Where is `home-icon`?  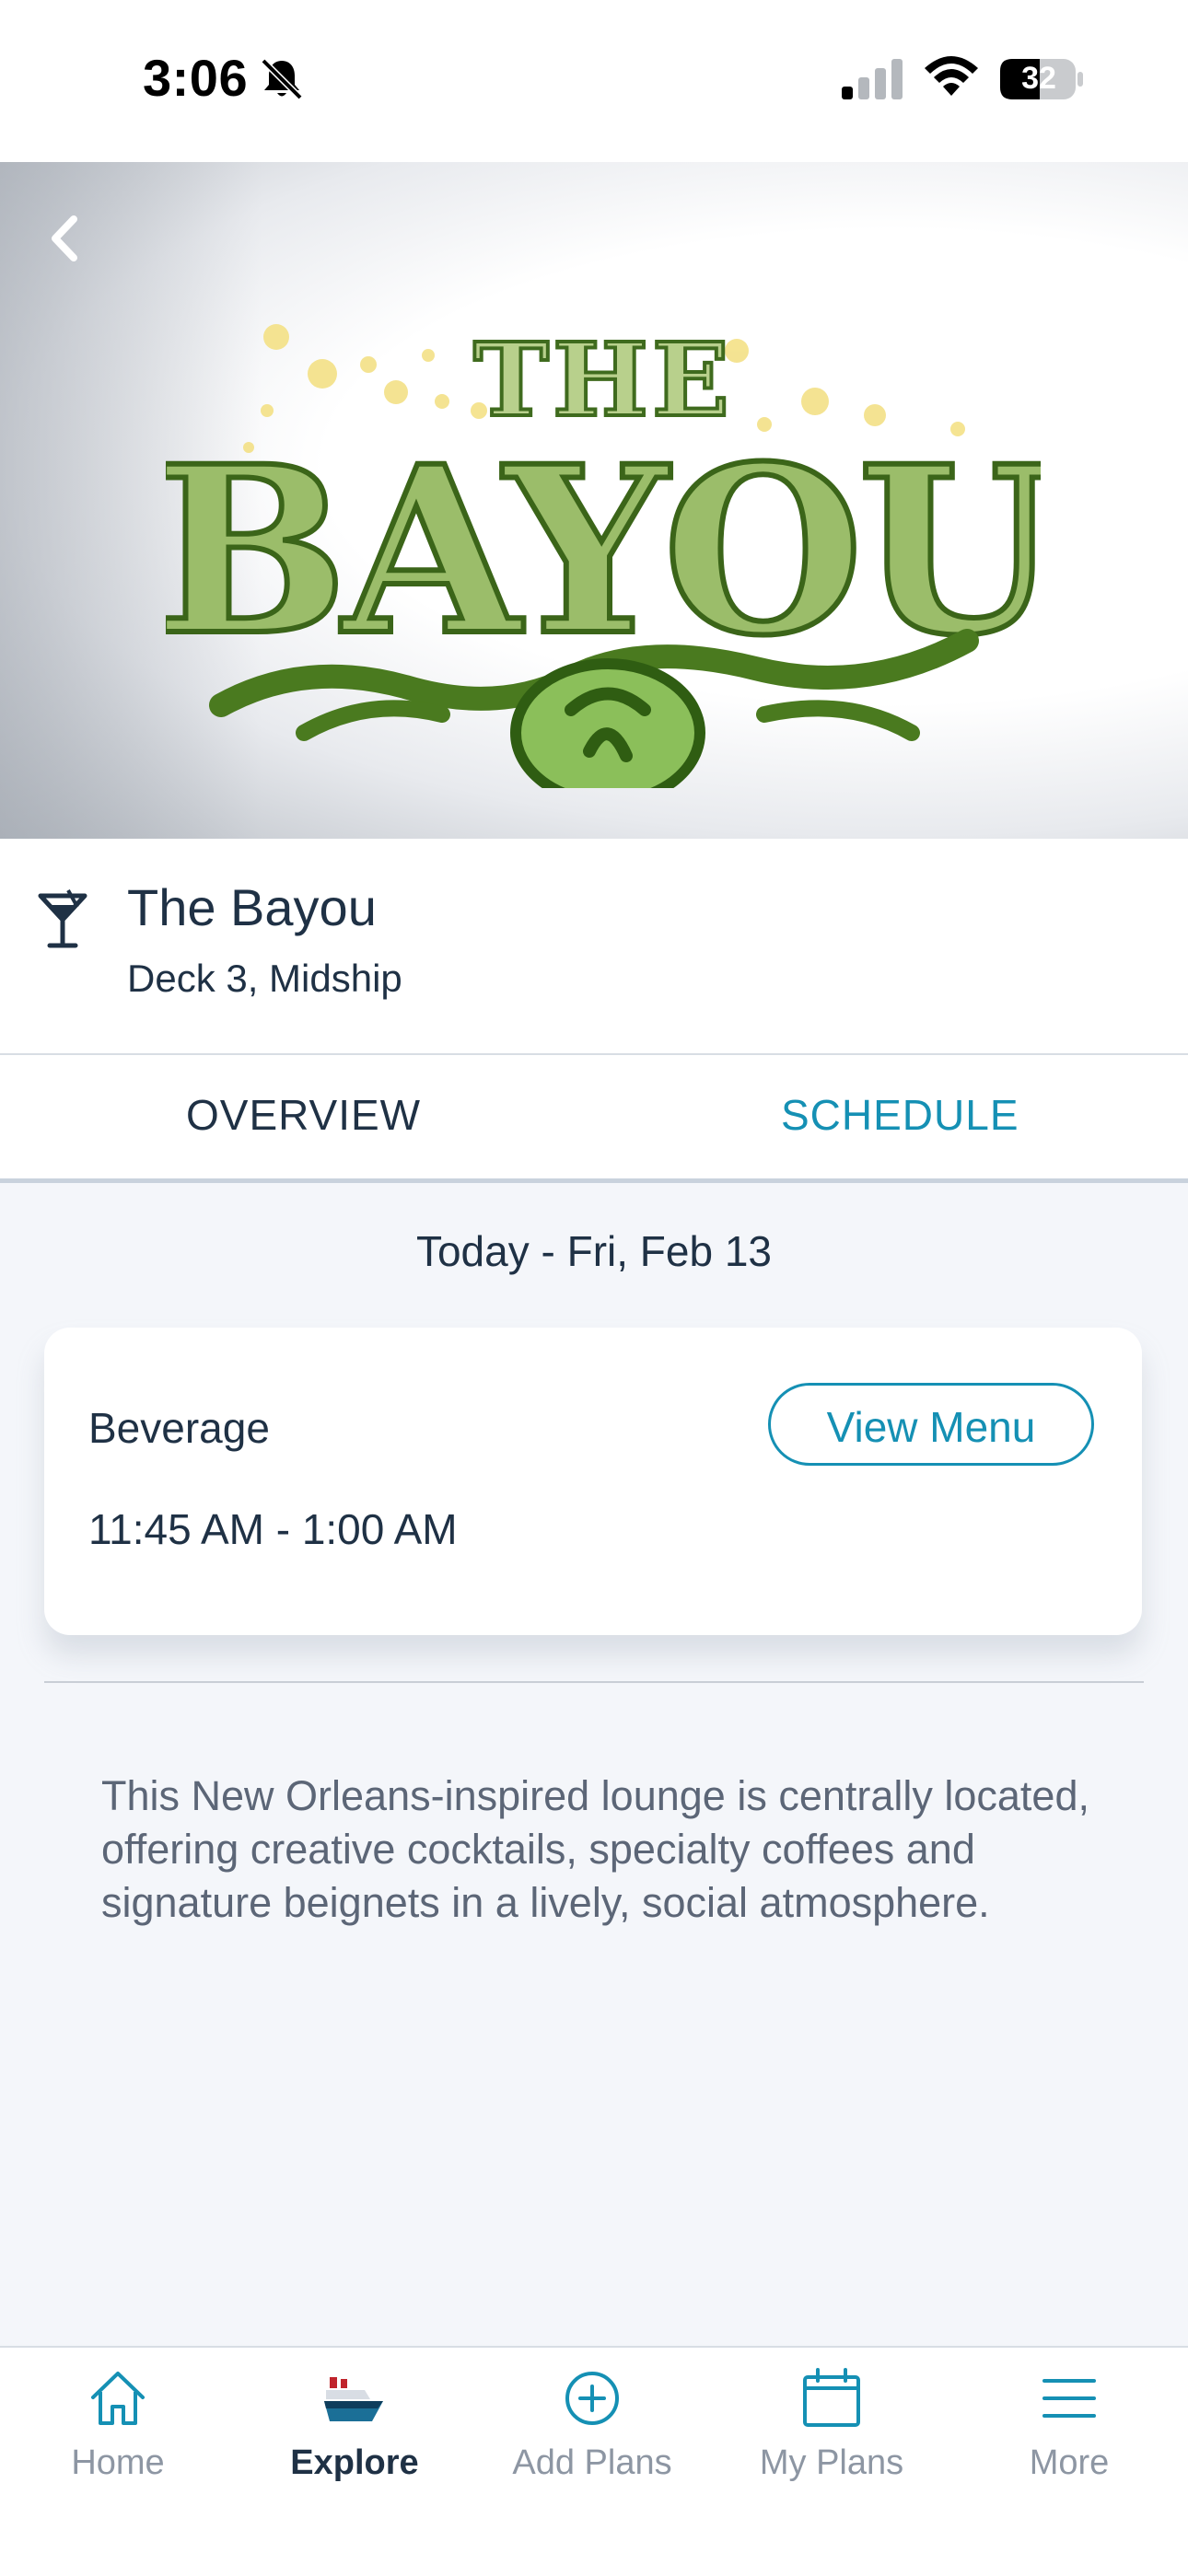
home-icon is located at coordinates (118, 2398).